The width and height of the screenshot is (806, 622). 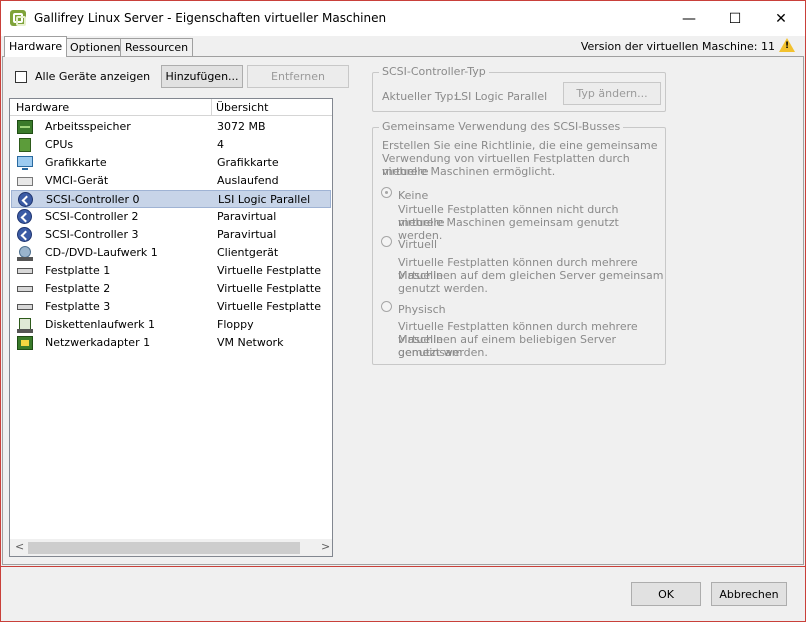 What do you see at coordinates (25, 325) in the screenshot?
I see `floppy-icon` at bounding box center [25, 325].